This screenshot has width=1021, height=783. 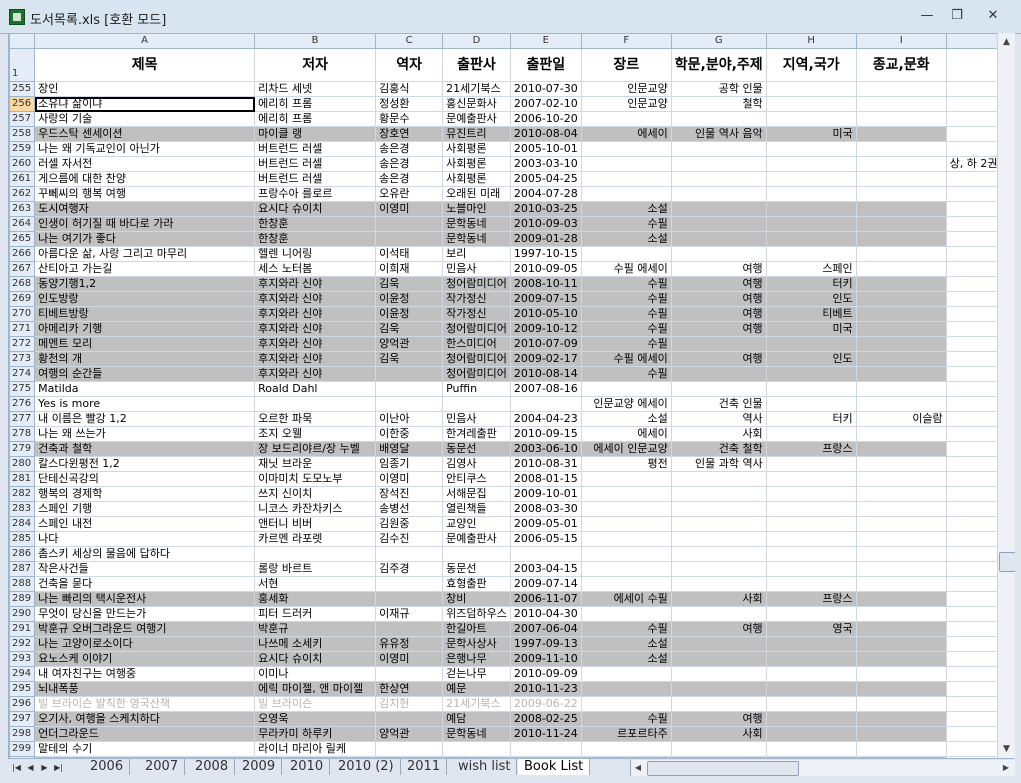 I want to click on cell-d: Puffin, so click(x=476, y=389).